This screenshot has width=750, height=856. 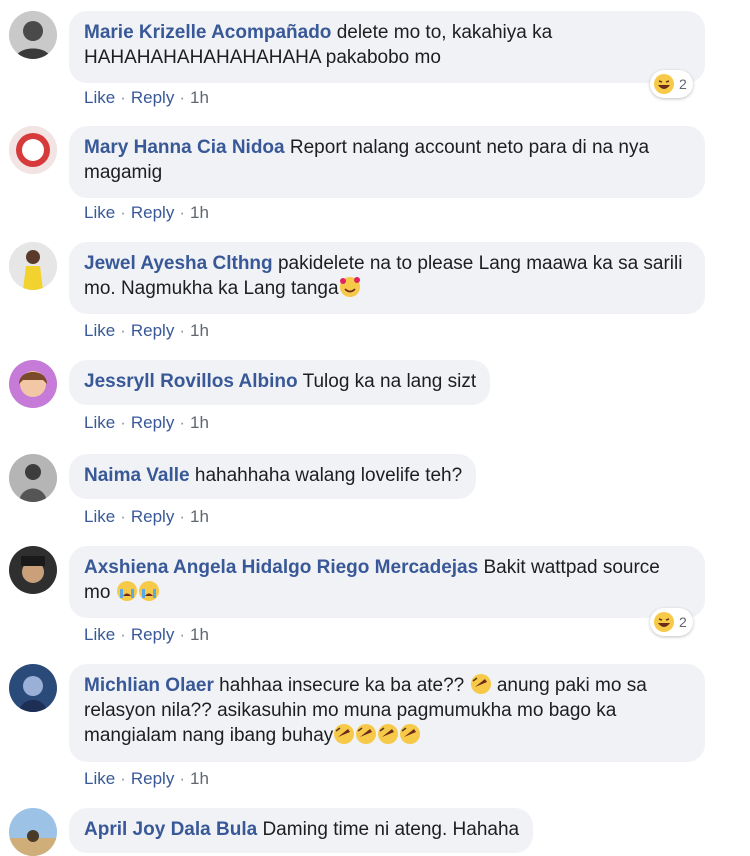 What do you see at coordinates (149, 685) in the screenshot?
I see `comment-author: Michlian Olaer` at bounding box center [149, 685].